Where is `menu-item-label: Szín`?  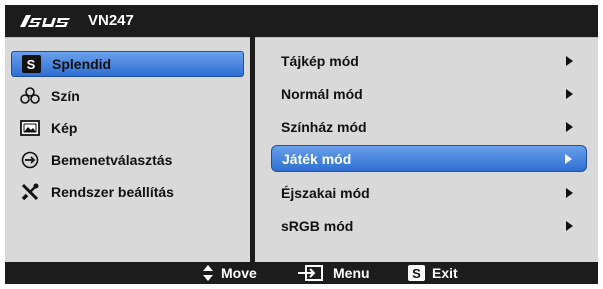 menu-item-label: Szín is located at coordinates (65, 96).